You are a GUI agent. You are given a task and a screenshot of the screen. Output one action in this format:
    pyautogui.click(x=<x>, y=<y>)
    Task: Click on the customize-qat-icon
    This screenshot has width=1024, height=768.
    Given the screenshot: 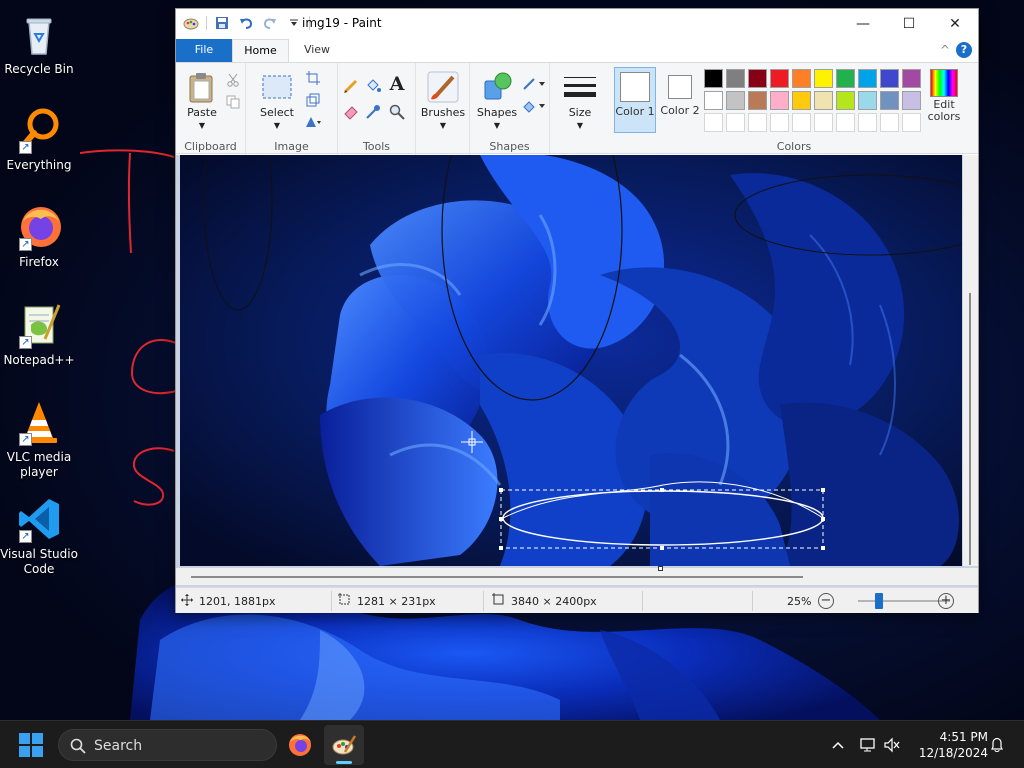 What is the action you would take?
    pyautogui.click(x=294, y=23)
    